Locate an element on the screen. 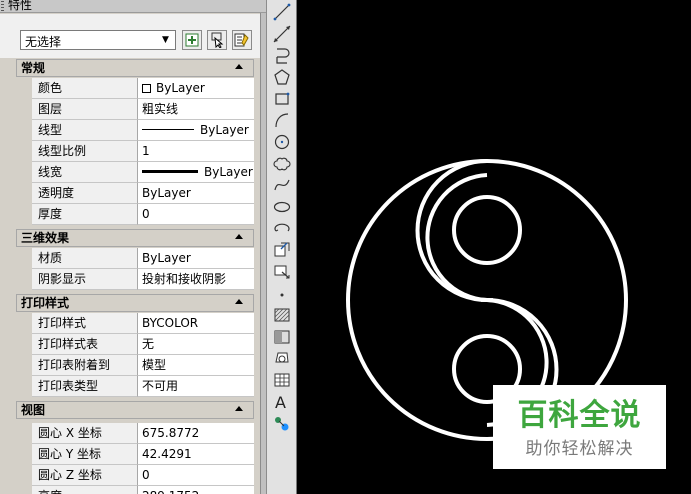 Image resolution: width=691 pixels, height=494 pixels. insert-block-icon is located at coordinates (282, 250).